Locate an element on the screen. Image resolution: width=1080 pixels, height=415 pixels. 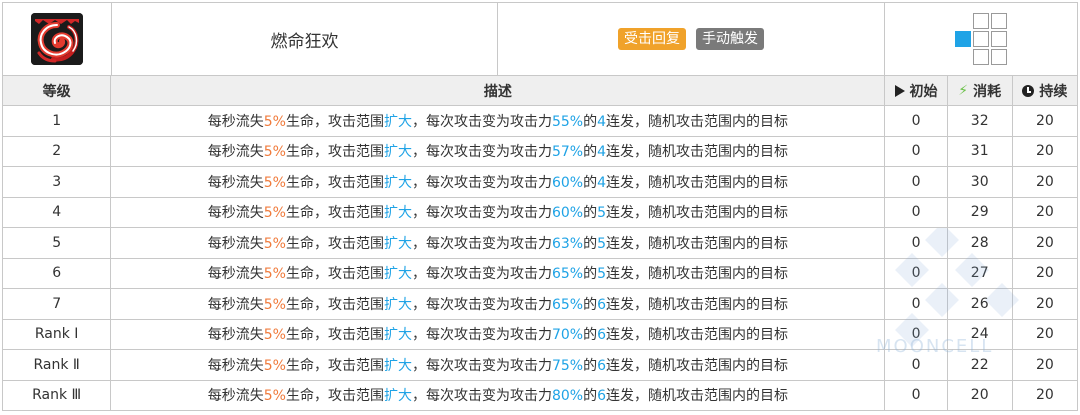
skill-crimson-vortex-icon is located at coordinates (57, 39).